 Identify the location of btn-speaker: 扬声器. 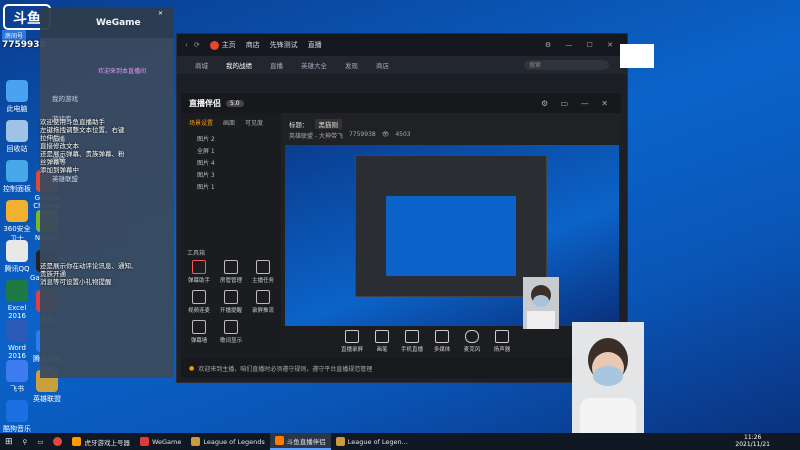
(502, 341).